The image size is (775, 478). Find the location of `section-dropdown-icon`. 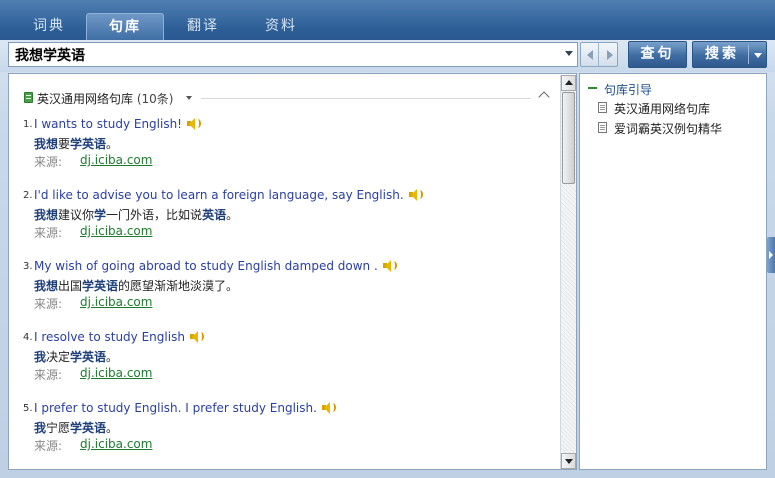

section-dropdown-icon is located at coordinates (189, 98).